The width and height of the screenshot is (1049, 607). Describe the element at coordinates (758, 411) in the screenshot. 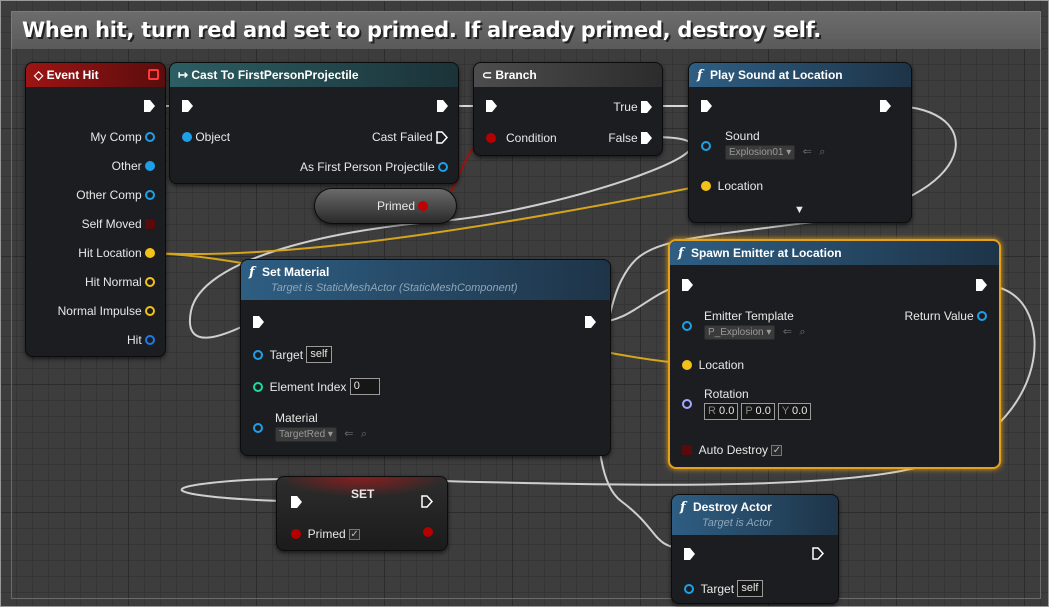

I see `rotation-pitch-field: P 0.0` at that location.